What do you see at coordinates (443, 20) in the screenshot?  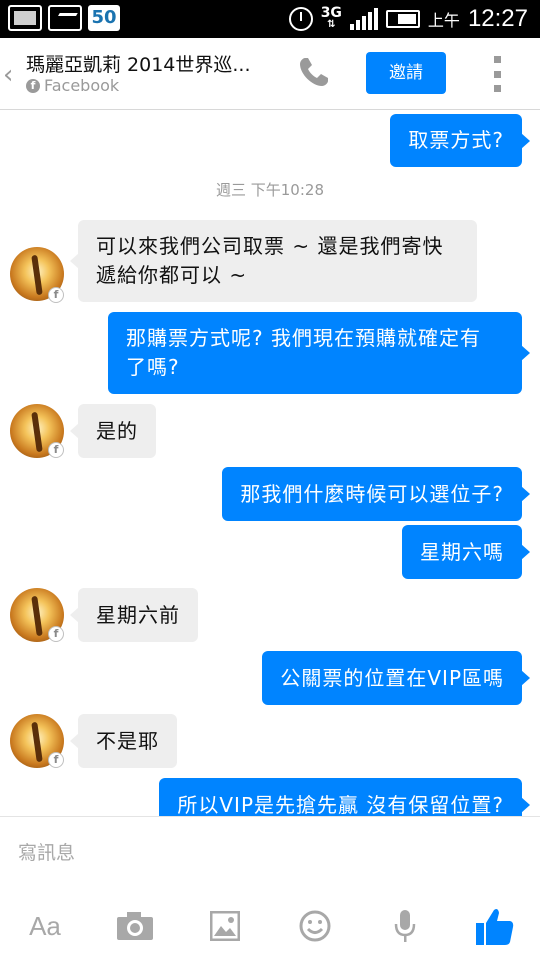 I see `clock-ampm: 上午` at bounding box center [443, 20].